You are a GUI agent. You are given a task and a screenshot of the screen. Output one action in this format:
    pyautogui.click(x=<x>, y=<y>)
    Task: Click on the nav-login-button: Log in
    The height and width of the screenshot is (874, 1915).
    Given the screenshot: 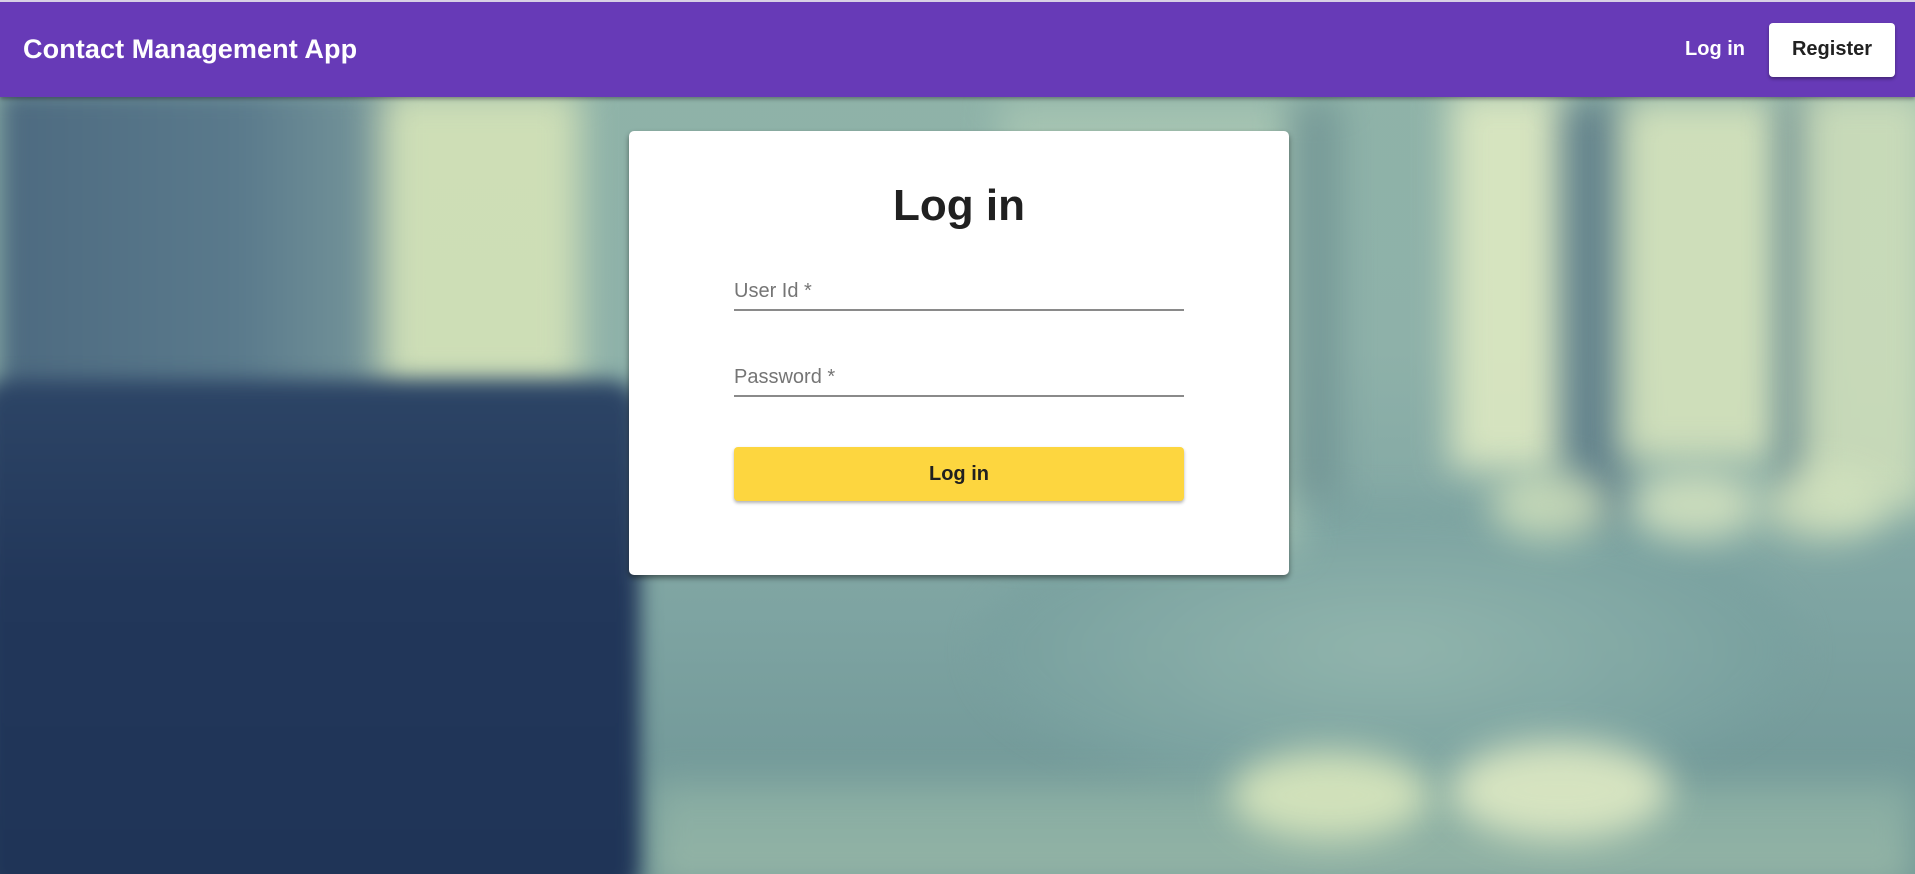 What is the action you would take?
    pyautogui.click(x=1715, y=49)
    